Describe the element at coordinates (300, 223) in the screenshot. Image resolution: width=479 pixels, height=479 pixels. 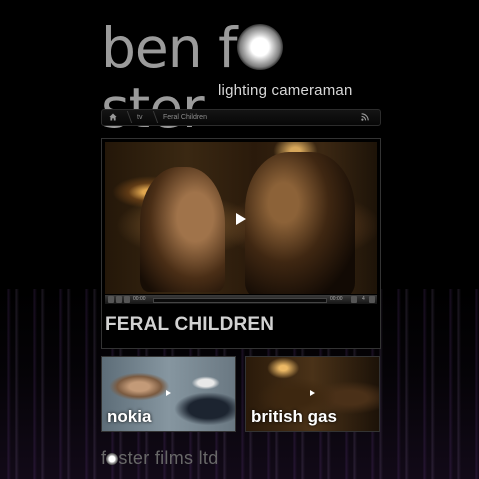
I see `video-figure-right` at that location.